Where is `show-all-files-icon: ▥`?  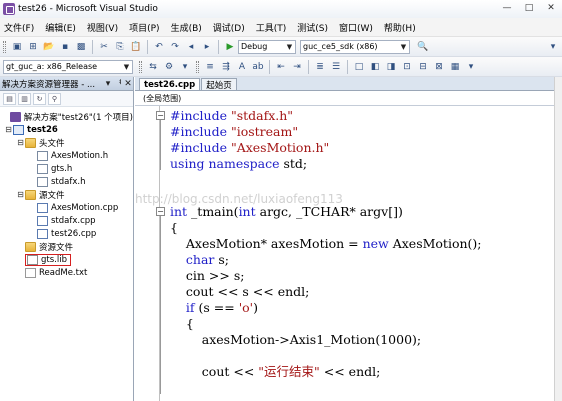
show-all-files-icon: ▥ is located at coordinates (24, 98).